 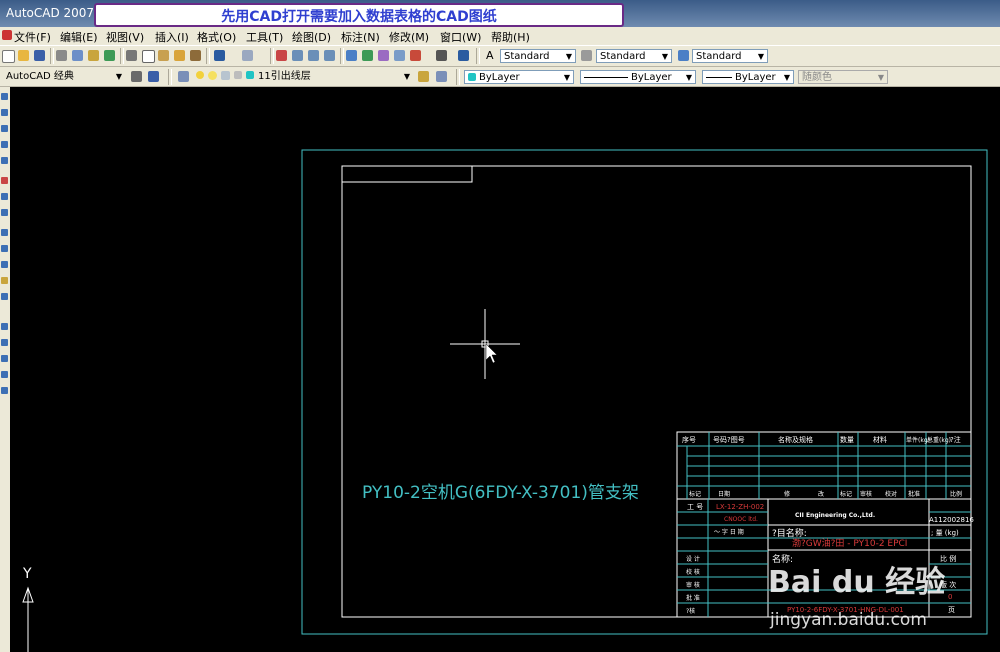 I want to click on cut-icon, so click(x=131, y=55).